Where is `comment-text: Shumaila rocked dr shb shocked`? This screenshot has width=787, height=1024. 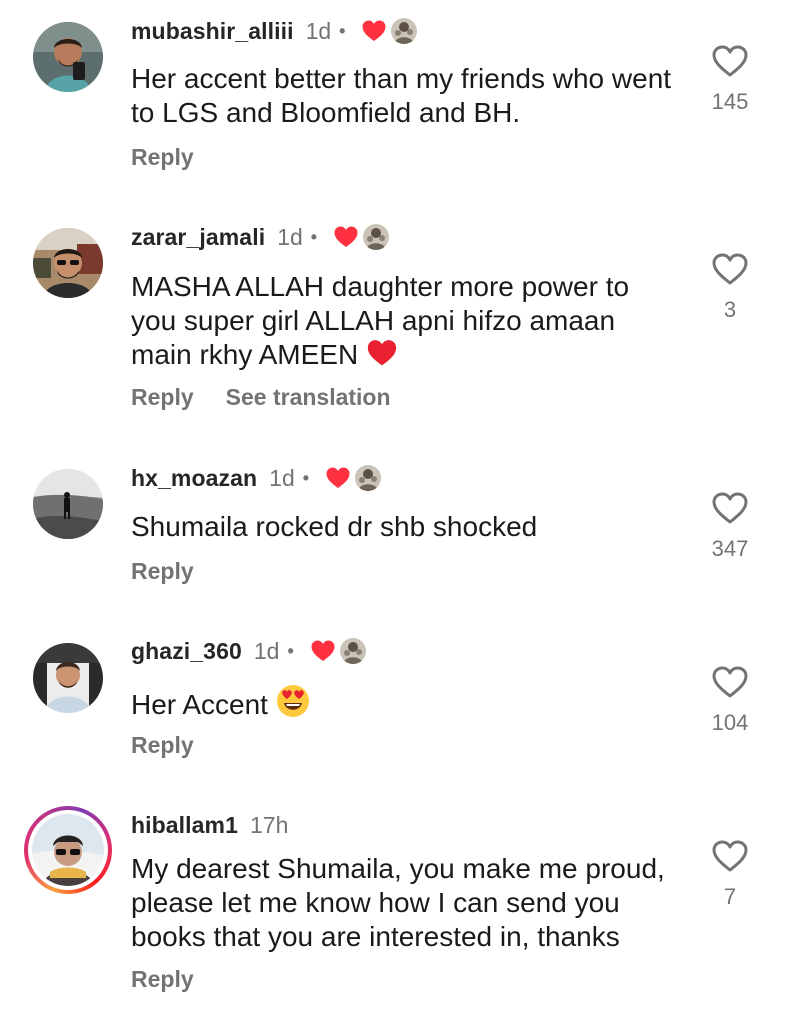 comment-text: Shumaila rocked dr shb shocked is located at coordinates (334, 526).